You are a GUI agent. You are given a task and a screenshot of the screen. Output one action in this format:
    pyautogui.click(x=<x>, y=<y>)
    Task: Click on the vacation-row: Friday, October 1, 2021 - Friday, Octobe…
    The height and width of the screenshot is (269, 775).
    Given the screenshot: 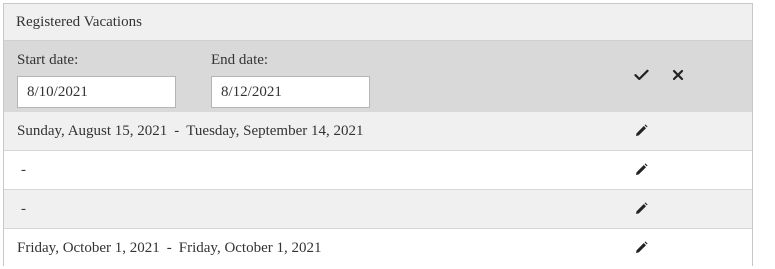 What is the action you would take?
    pyautogui.click(x=378, y=248)
    